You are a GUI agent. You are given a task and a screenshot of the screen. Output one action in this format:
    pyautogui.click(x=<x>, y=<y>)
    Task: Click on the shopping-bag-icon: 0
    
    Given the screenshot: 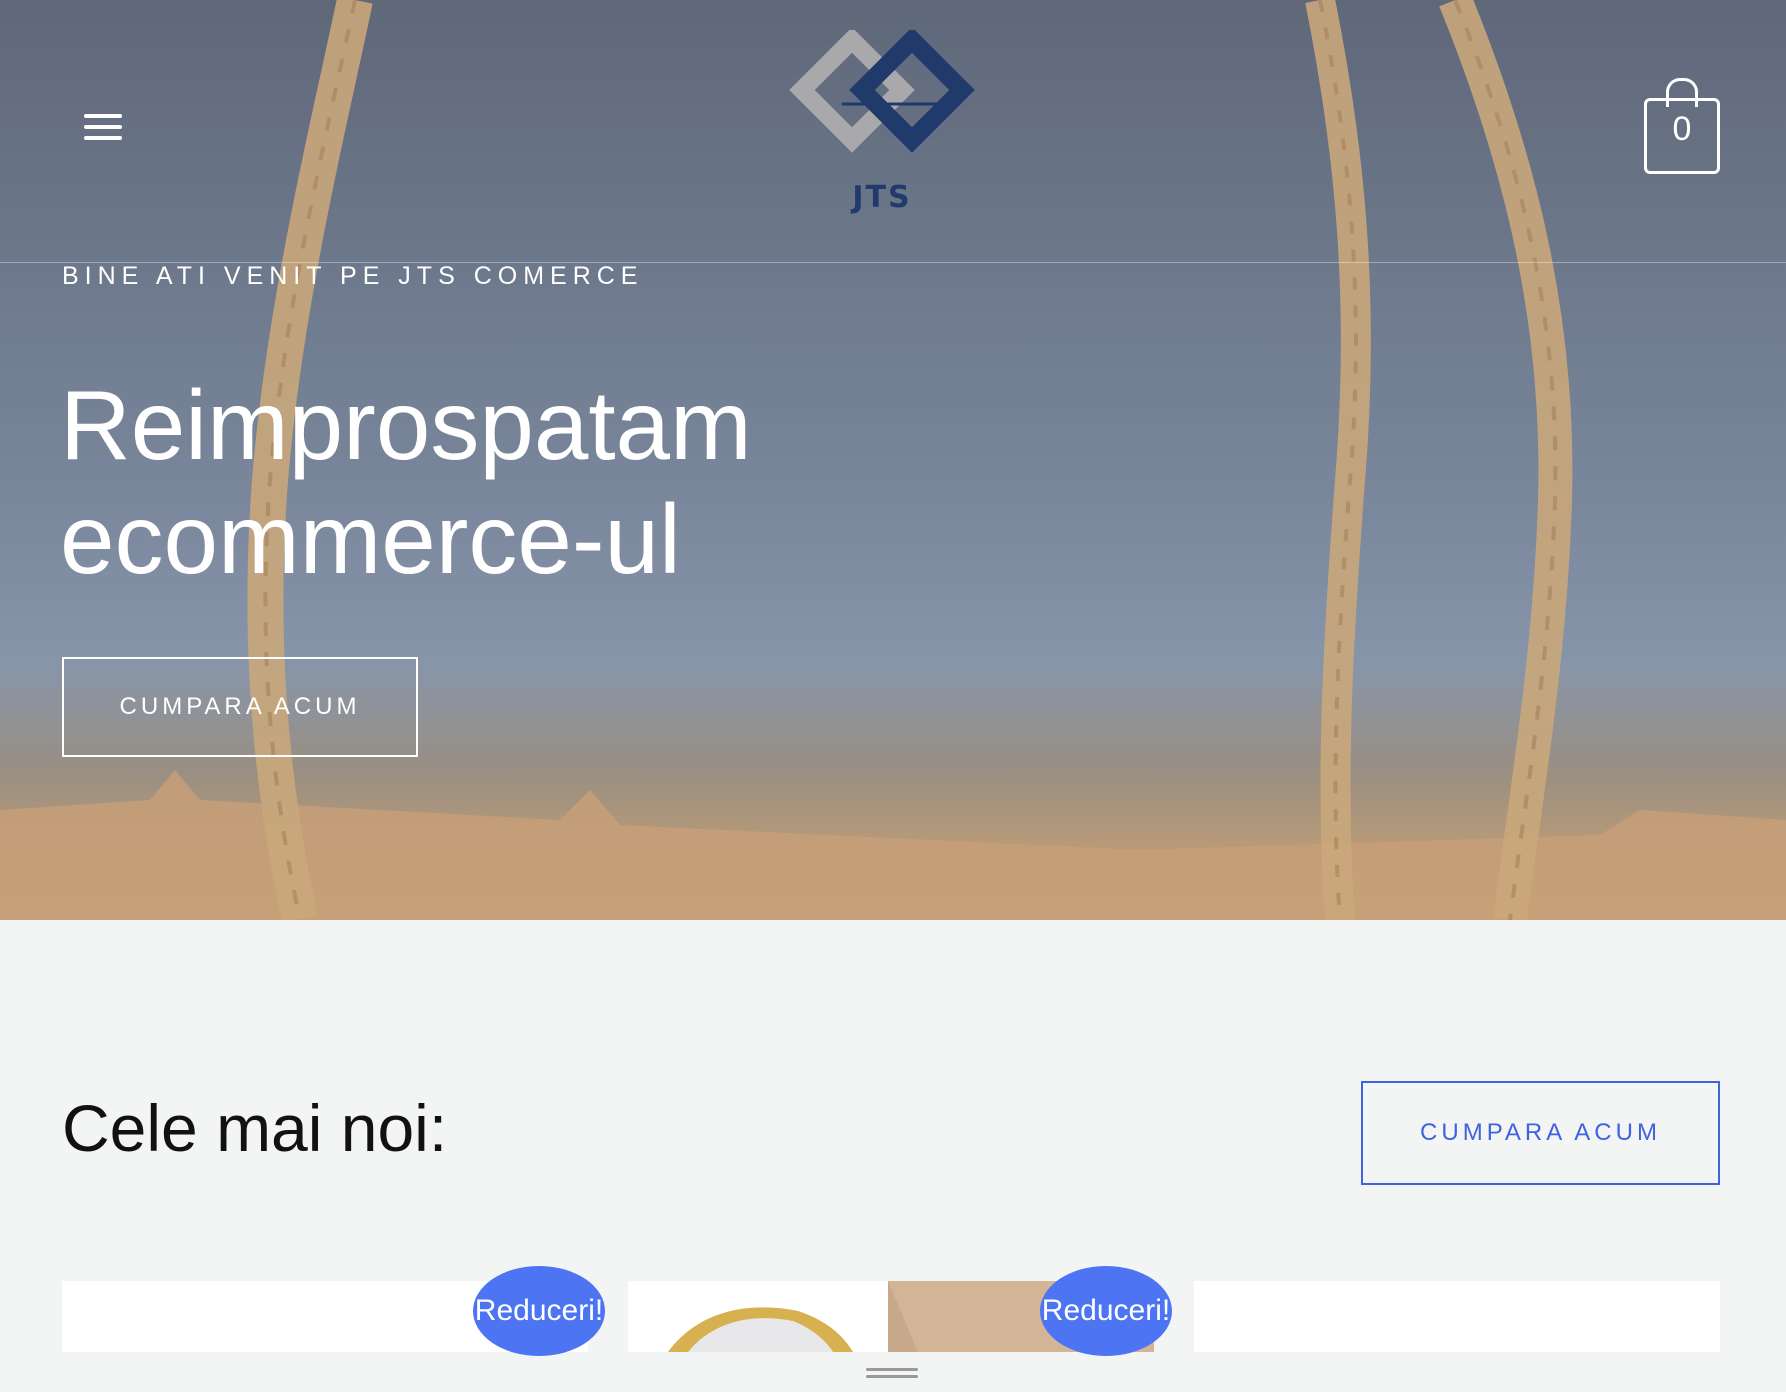 What is the action you would take?
    pyautogui.click(x=1682, y=125)
    